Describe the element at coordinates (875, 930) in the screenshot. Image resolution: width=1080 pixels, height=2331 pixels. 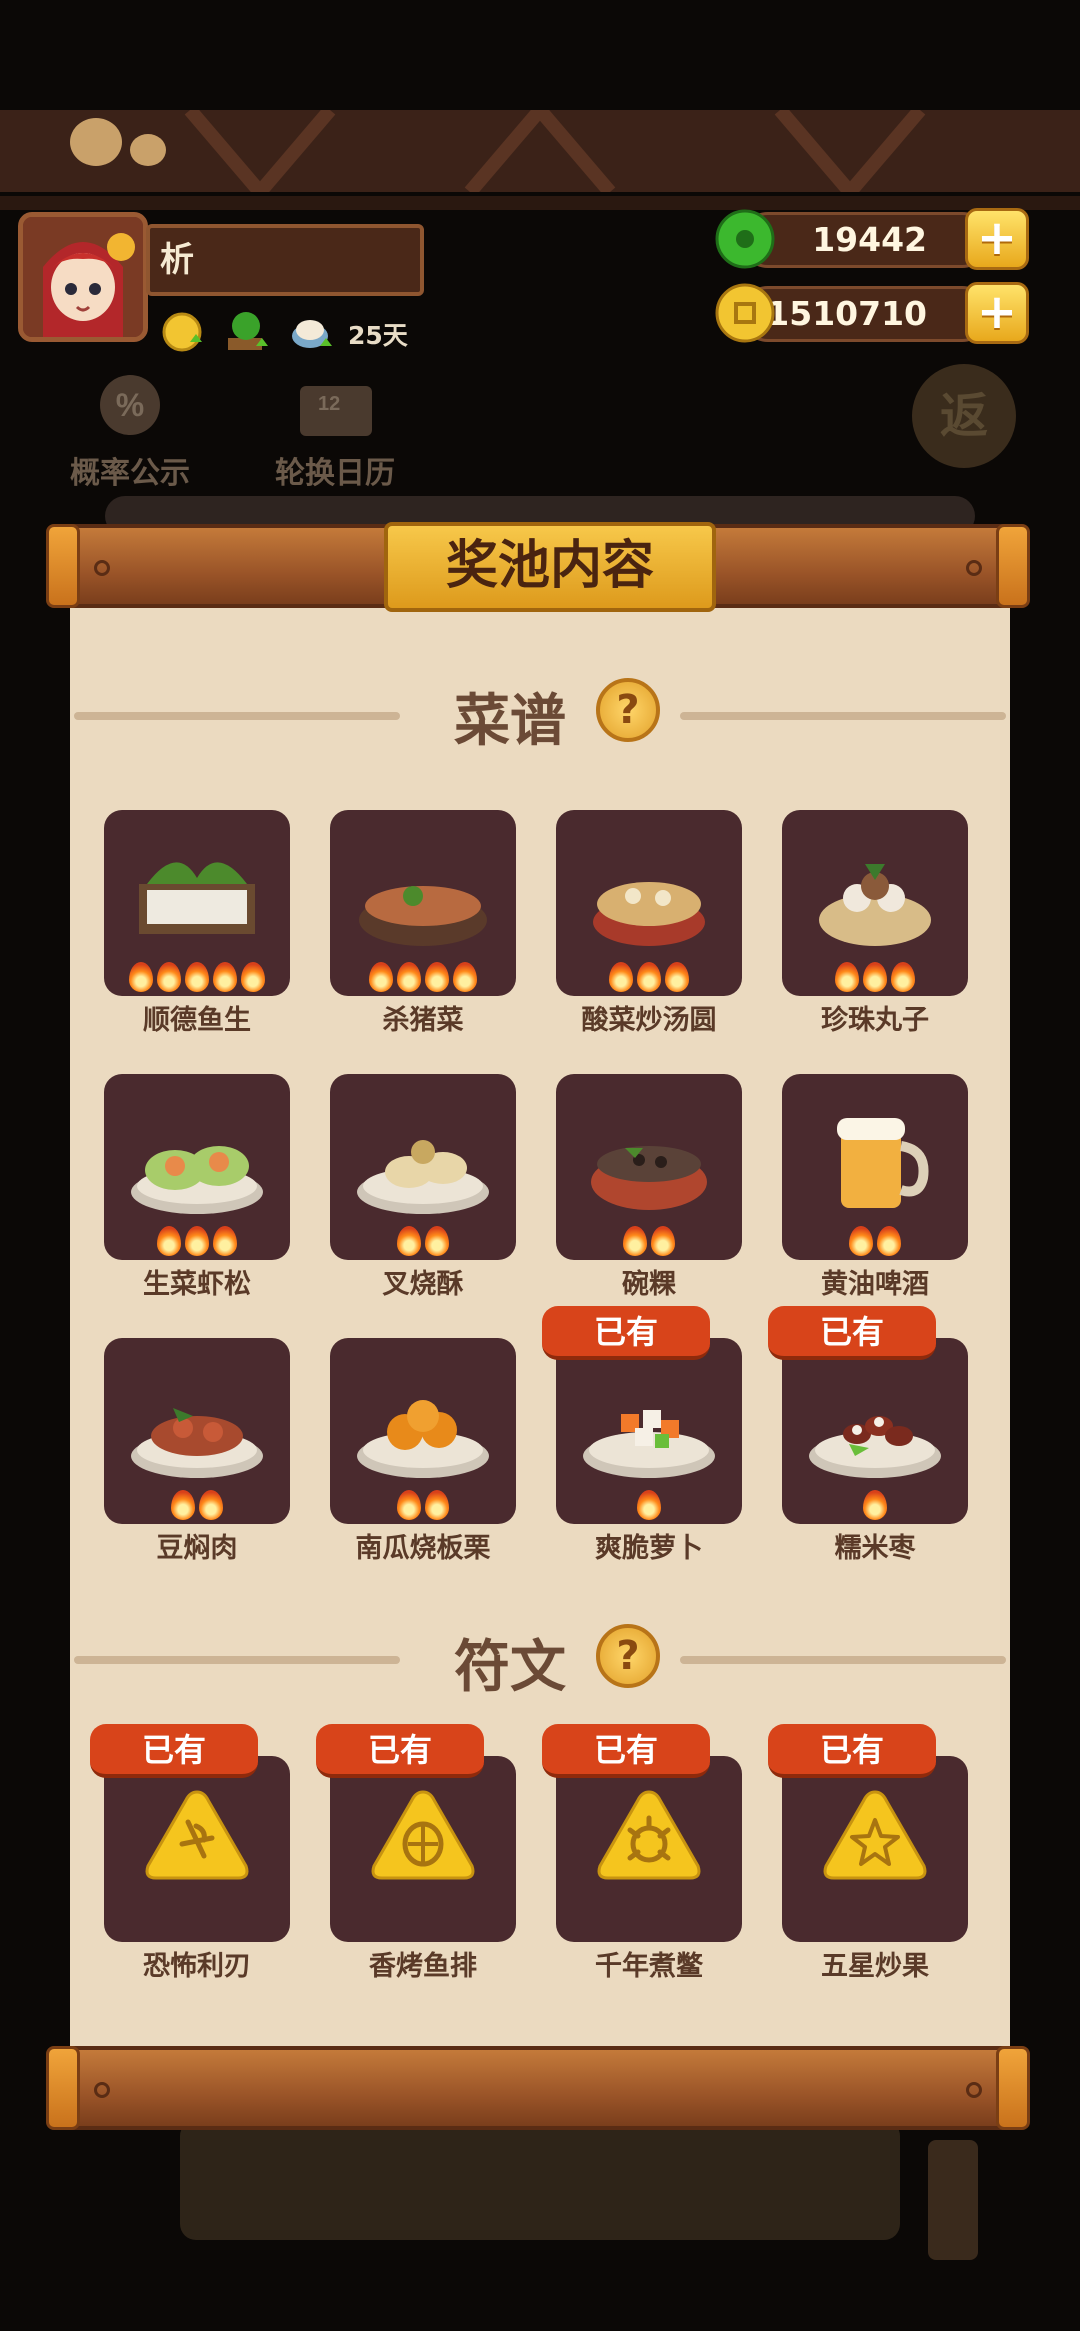
I see `recipe-item: 珍珠丸子` at that location.